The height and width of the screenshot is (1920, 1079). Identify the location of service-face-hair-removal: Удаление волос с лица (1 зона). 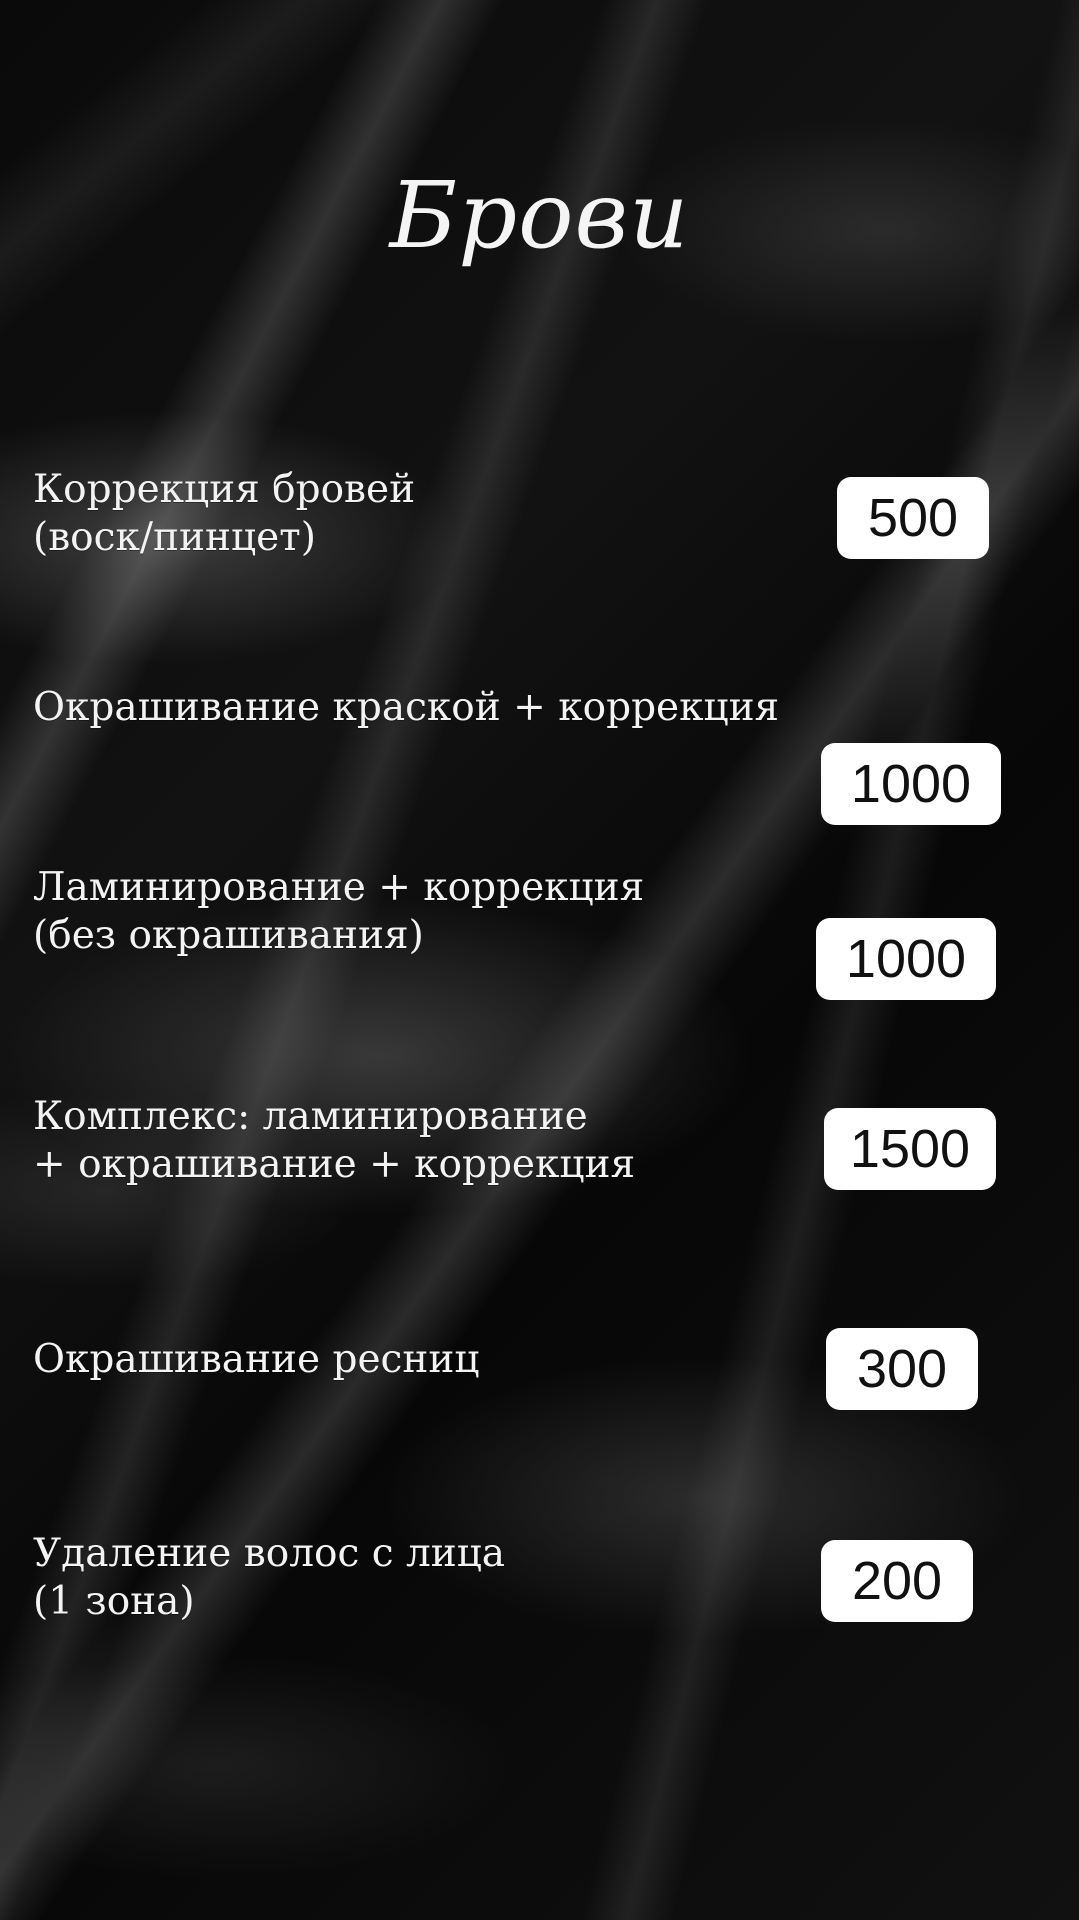
(269, 1578).